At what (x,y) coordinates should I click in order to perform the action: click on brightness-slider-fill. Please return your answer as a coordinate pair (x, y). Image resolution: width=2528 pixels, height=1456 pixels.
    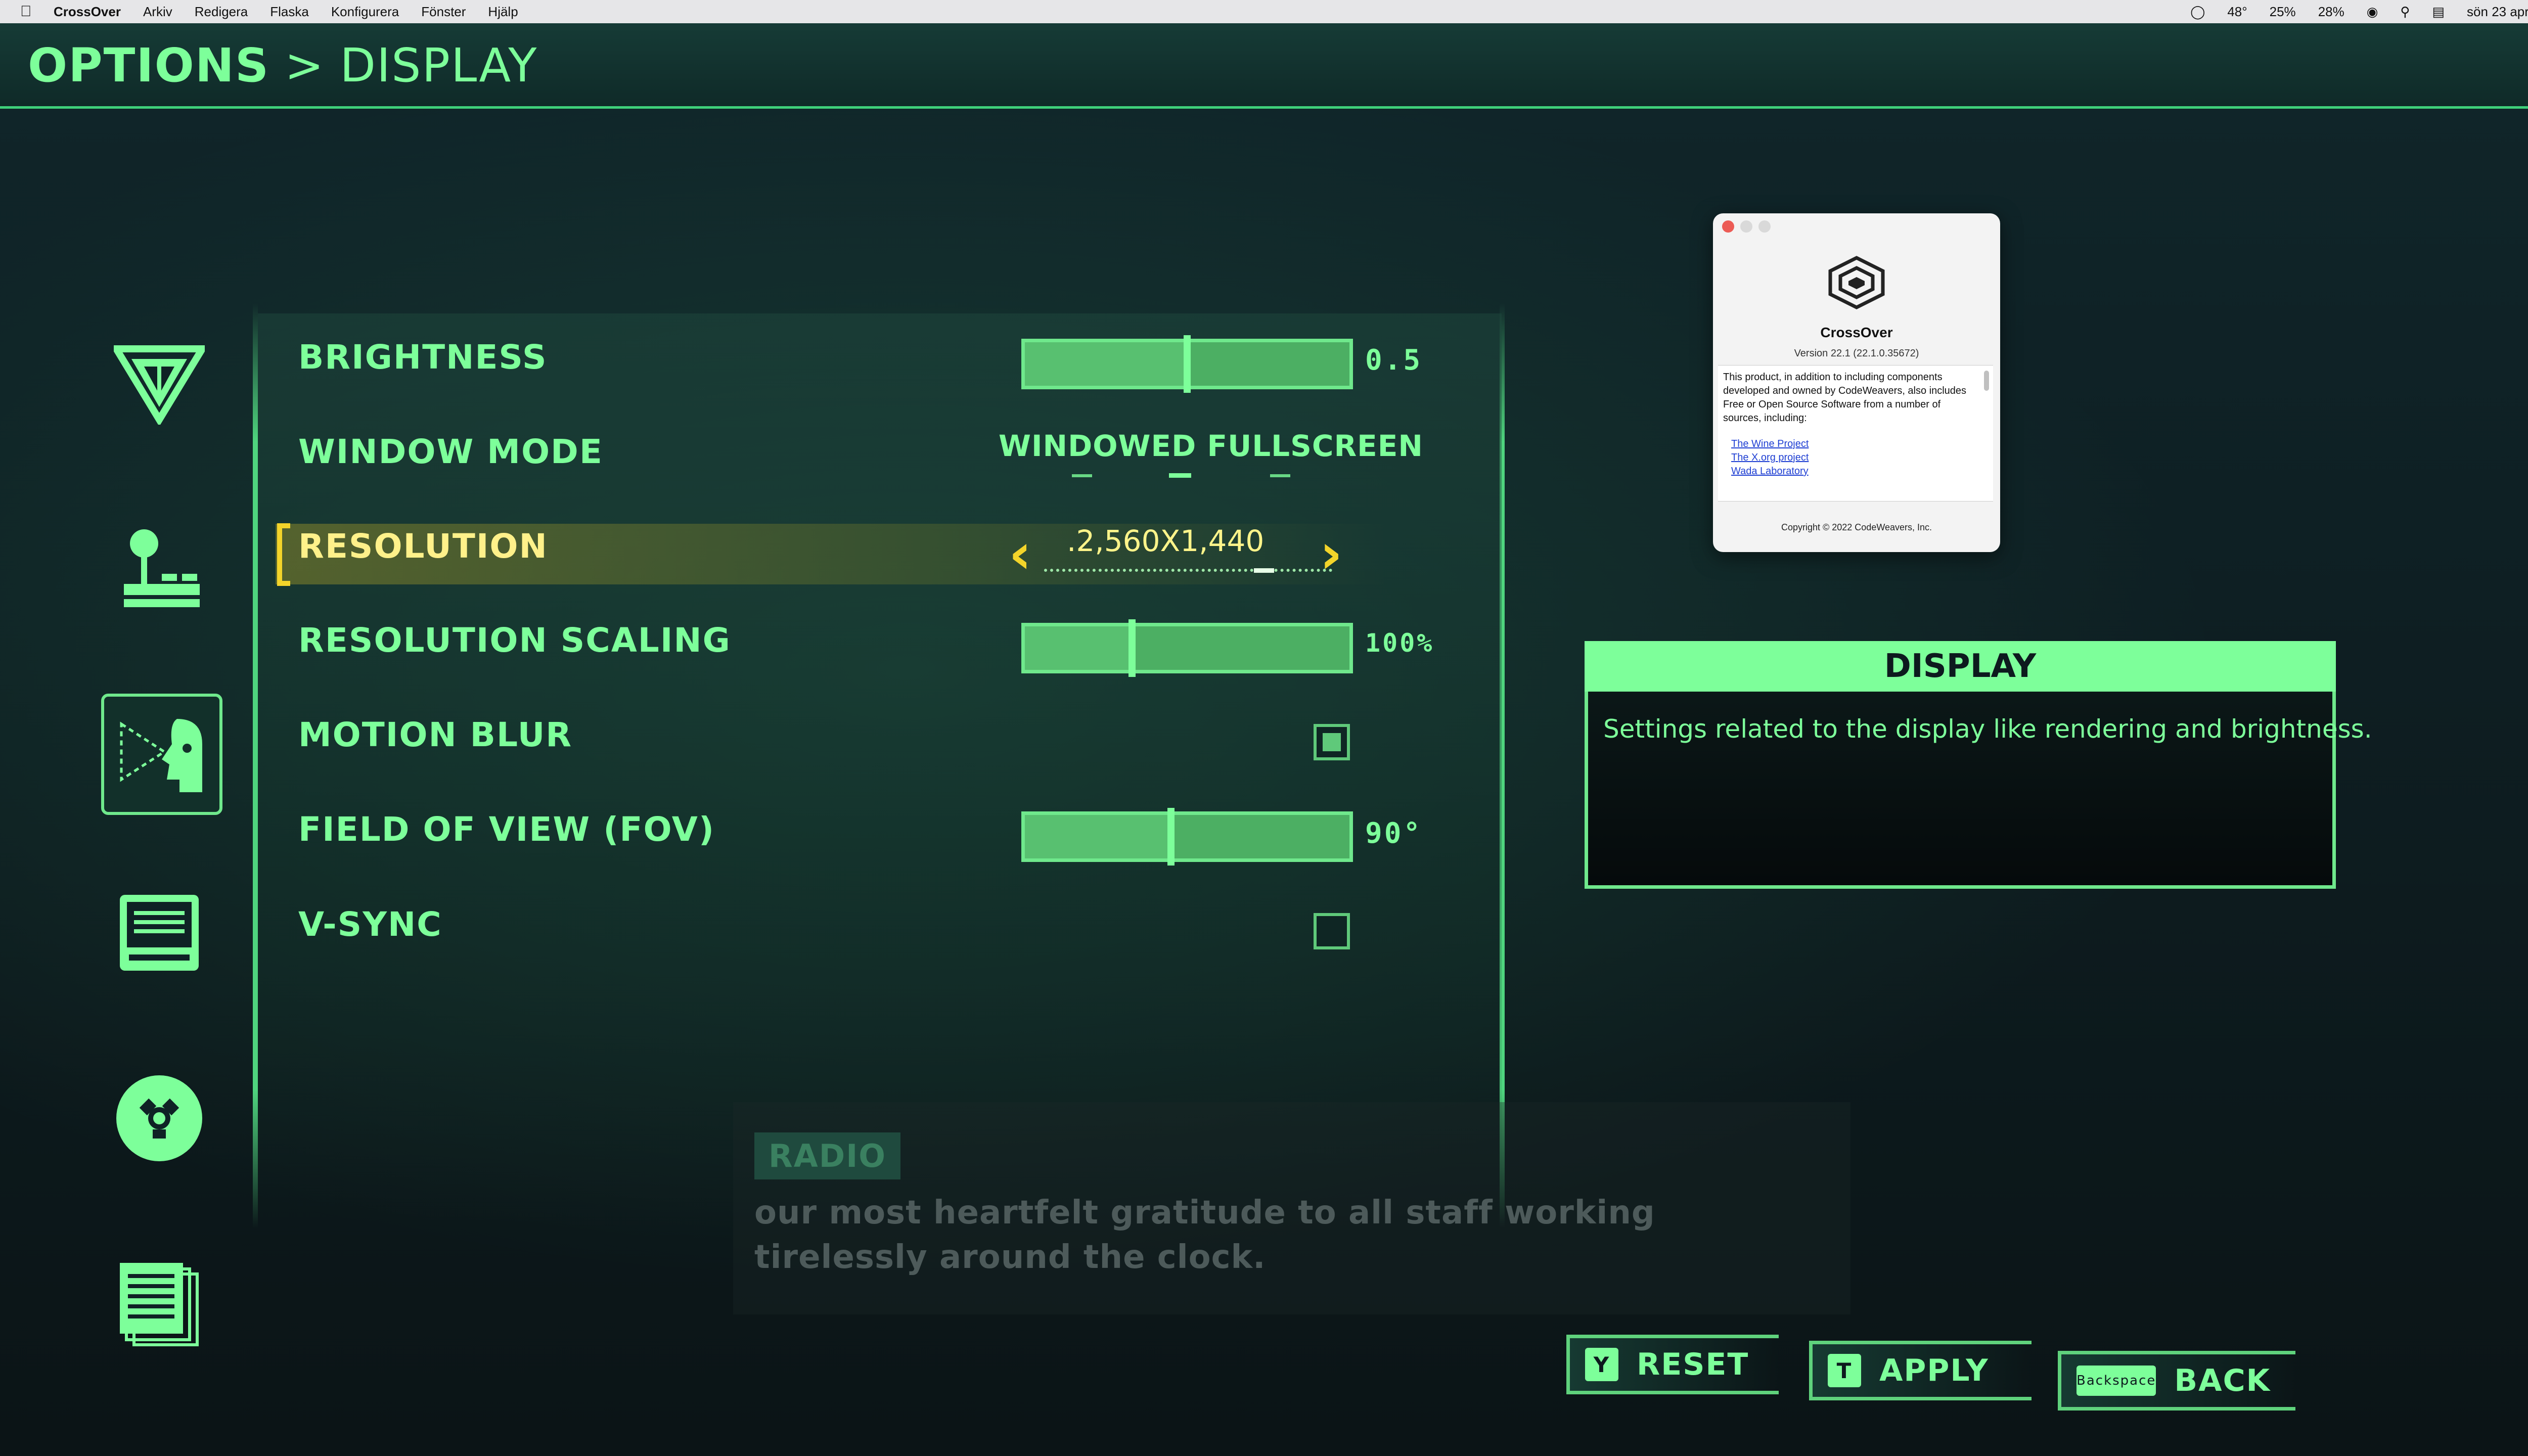
    Looking at the image, I should click on (1106, 364).